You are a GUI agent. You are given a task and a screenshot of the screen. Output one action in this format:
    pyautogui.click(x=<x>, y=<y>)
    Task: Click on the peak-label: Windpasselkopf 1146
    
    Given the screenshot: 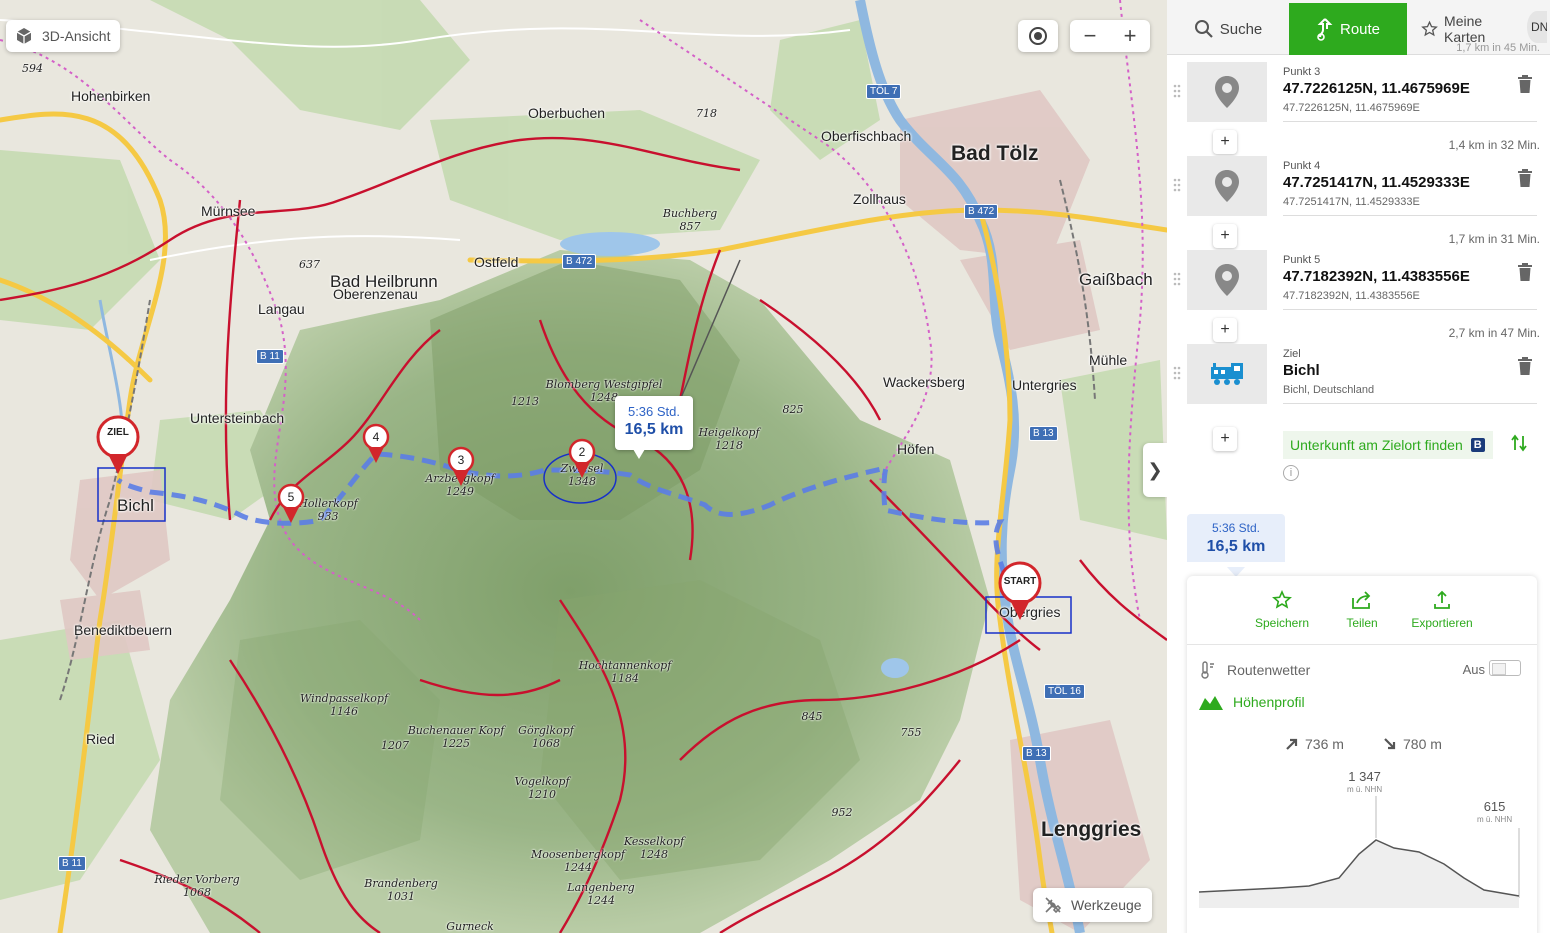 What is the action you would take?
    pyautogui.click(x=344, y=705)
    